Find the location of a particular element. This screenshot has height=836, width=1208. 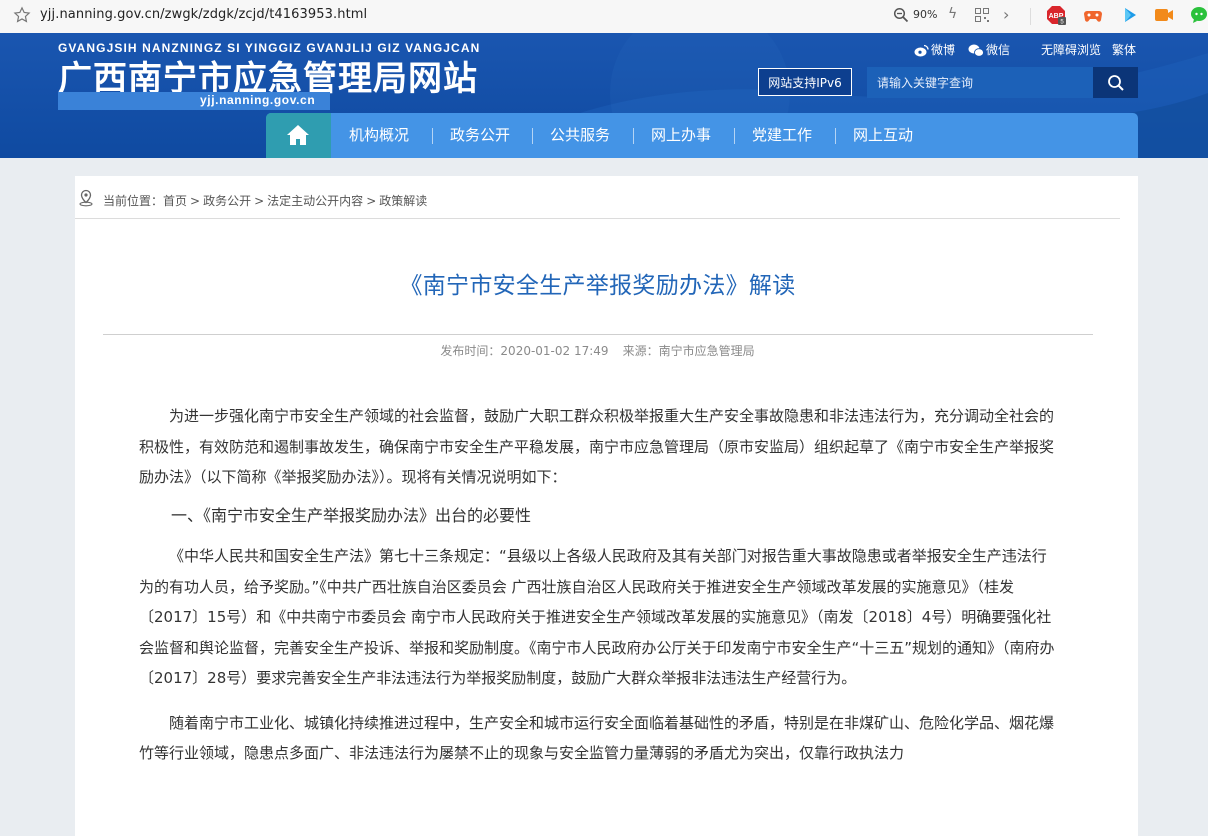

home-icon is located at coordinates (298, 135).